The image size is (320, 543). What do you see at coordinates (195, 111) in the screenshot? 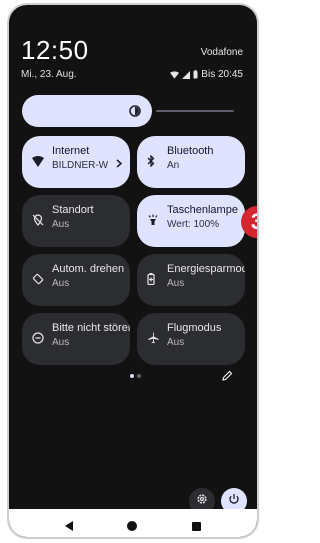
I see `brightness-slider-track` at bounding box center [195, 111].